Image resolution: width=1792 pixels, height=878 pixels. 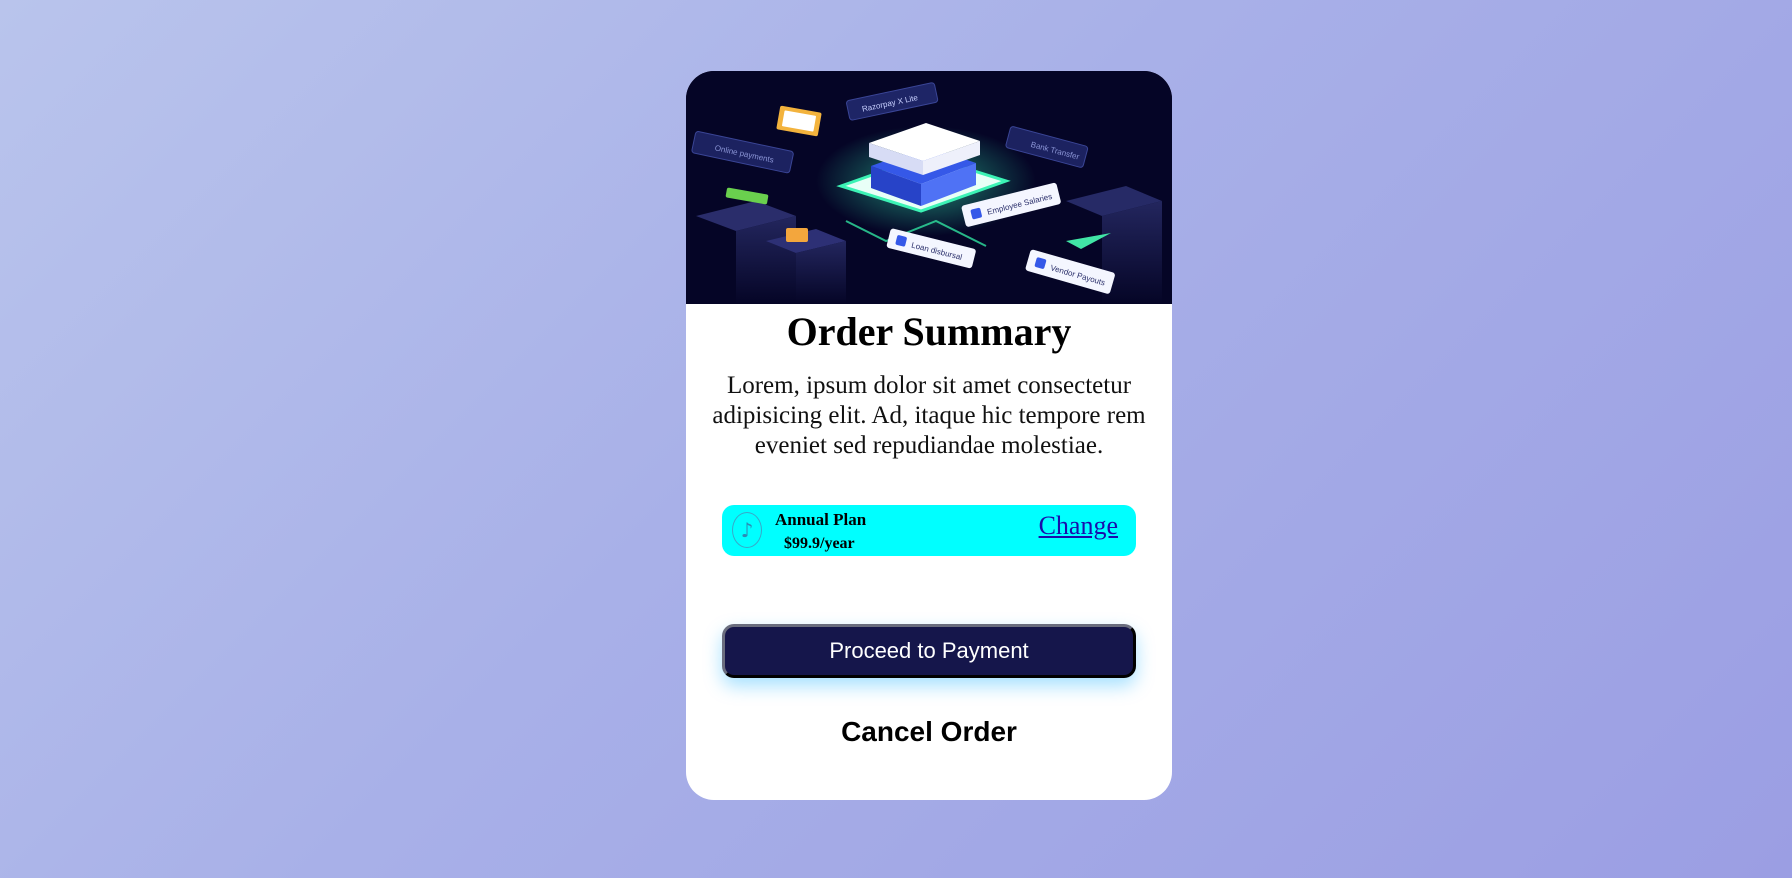 I want to click on music-note-icon: ♪, so click(x=747, y=530).